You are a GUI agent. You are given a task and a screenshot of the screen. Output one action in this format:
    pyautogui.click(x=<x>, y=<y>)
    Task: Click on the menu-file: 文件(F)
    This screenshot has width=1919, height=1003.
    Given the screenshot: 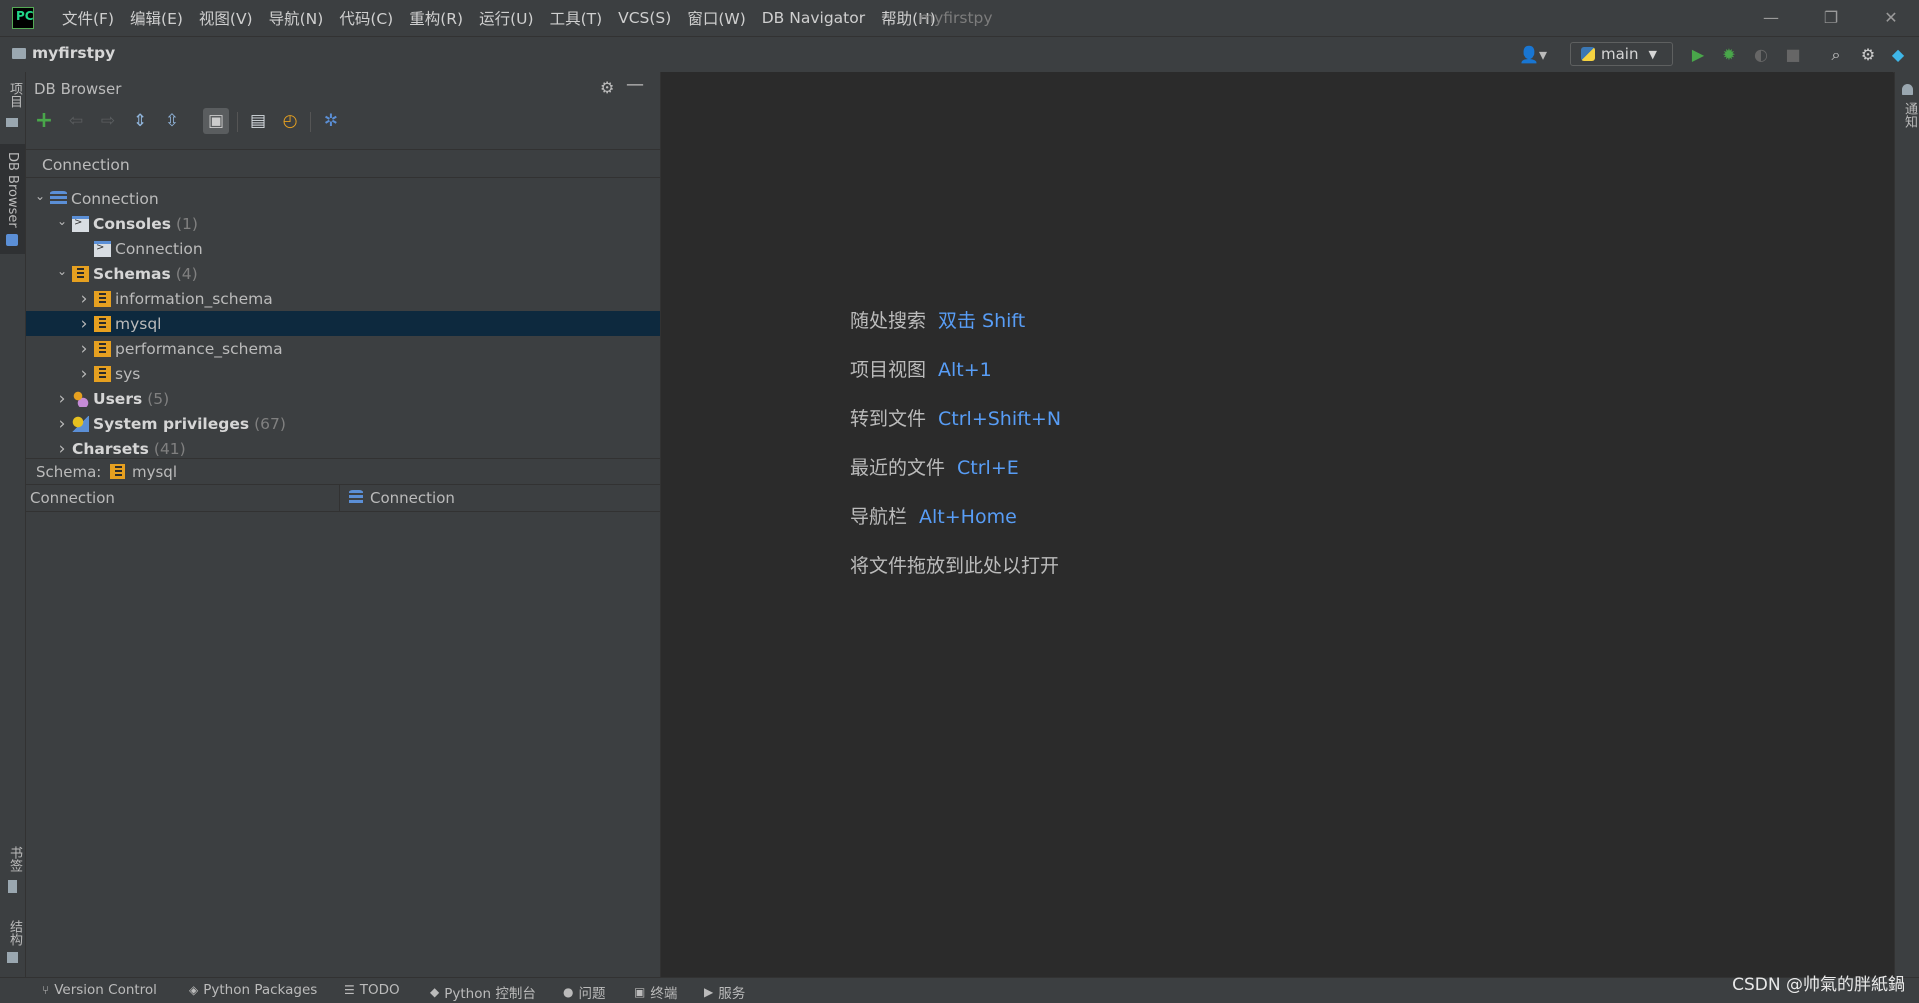 What is the action you would take?
    pyautogui.click(x=88, y=18)
    